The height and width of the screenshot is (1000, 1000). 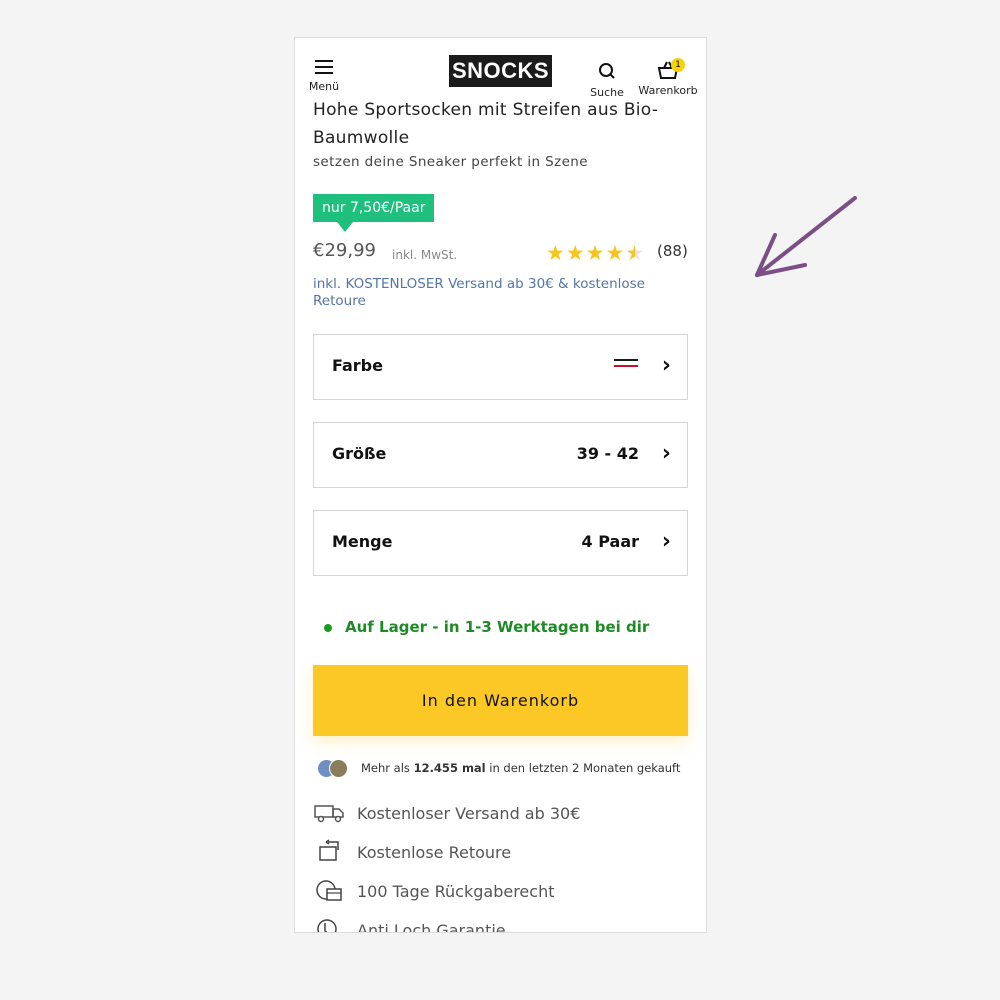 I want to click on size-value: 39 - 42, so click(x=607, y=453).